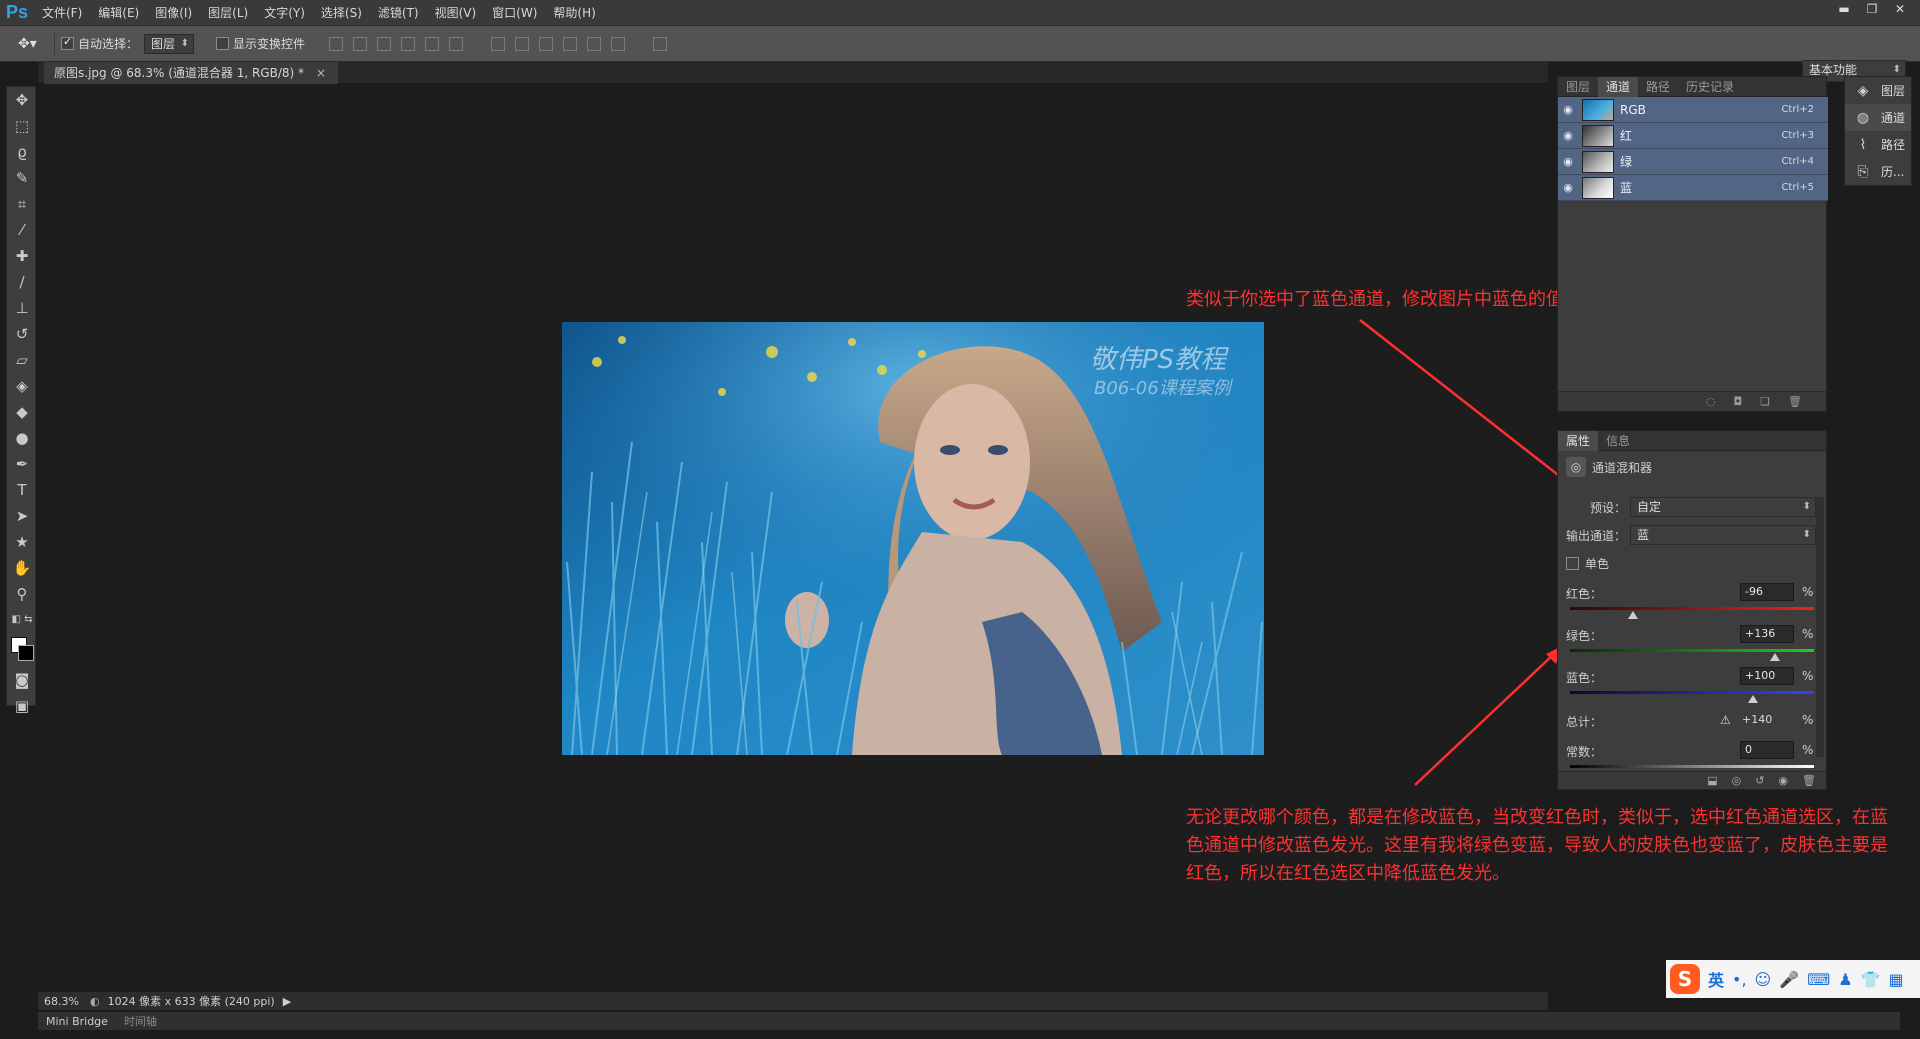 The width and height of the screenshot is (1920, 1039). Describe the element at coordinates (22, 308) in the screenshot. I see `stamp-tool-icon: ⊥` at that location.